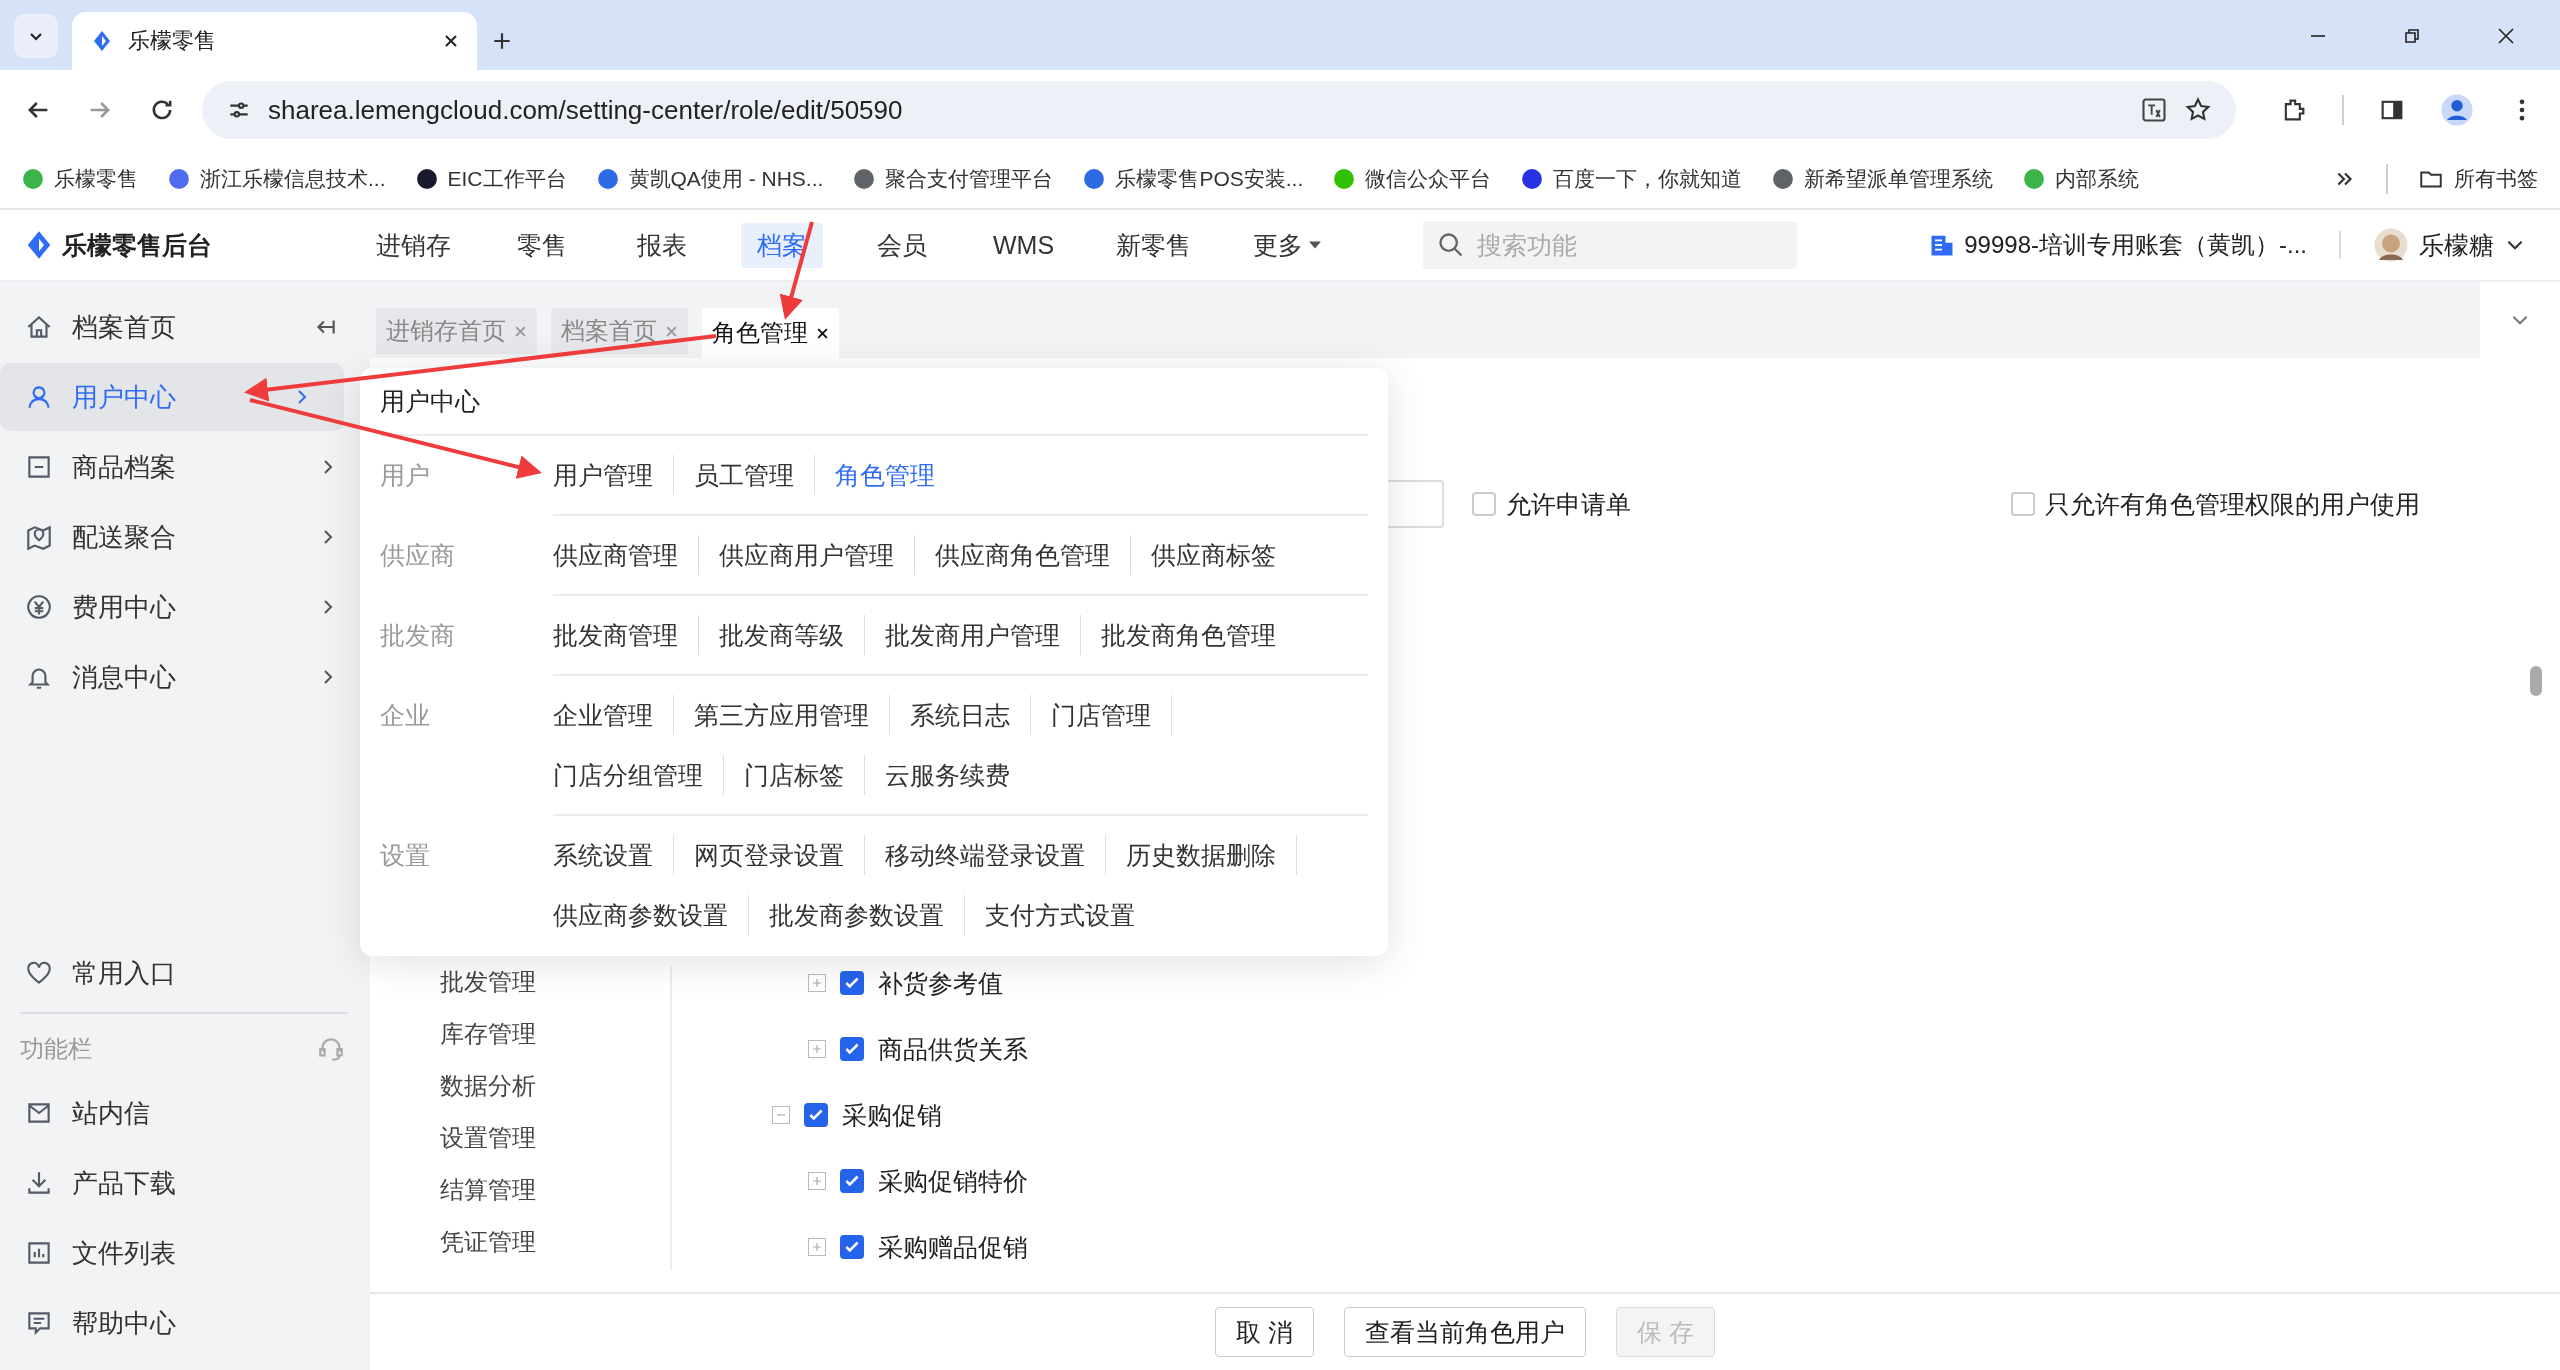  Describe the element at coordinates (185, 973) in the screenshot. I see `favorites-item: 常用入口` at that location.